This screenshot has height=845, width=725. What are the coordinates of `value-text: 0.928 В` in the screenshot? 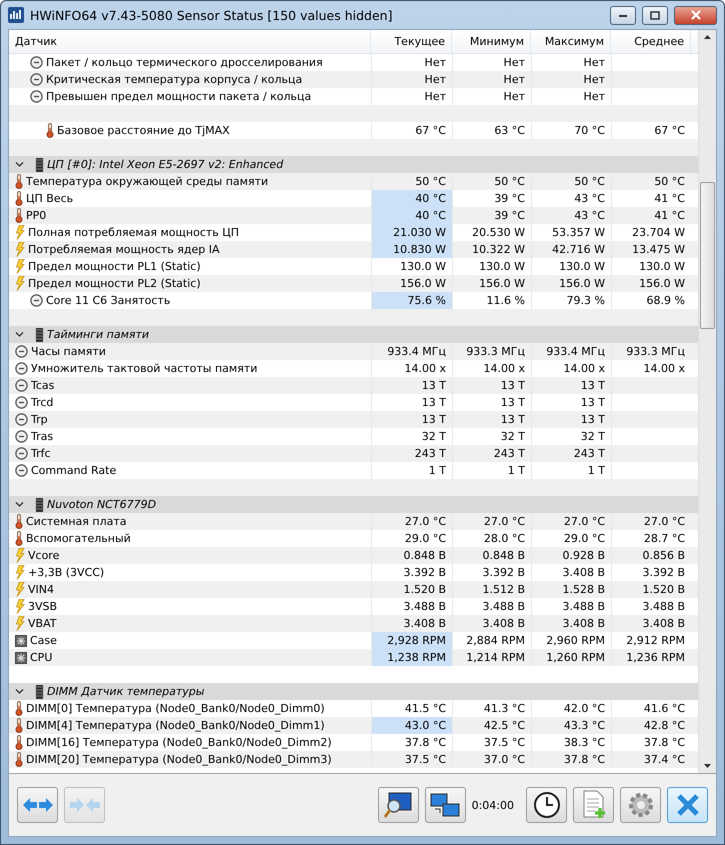 It's located at (583, 555).